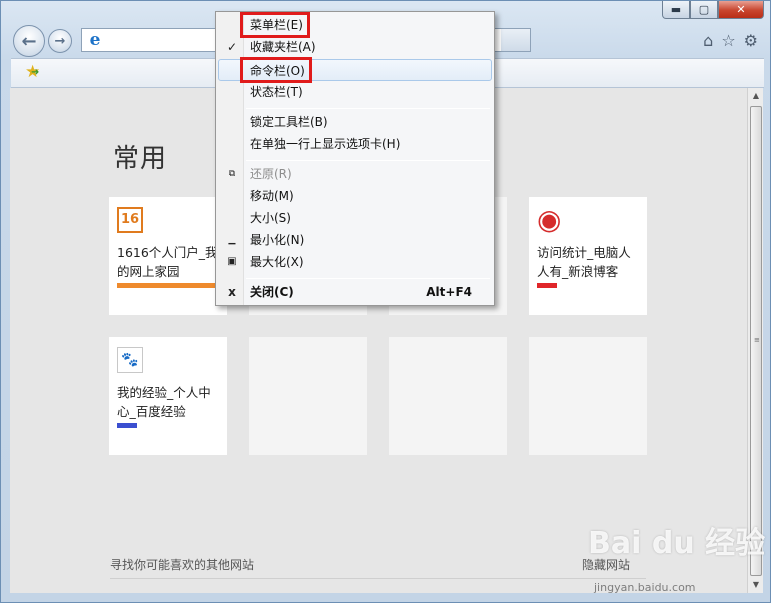 This screenshot has width=771, height=603. Describe the element at coordinates (355, 218) in the screenshot. I see `menu-item-size: 大小(S)` at that location.